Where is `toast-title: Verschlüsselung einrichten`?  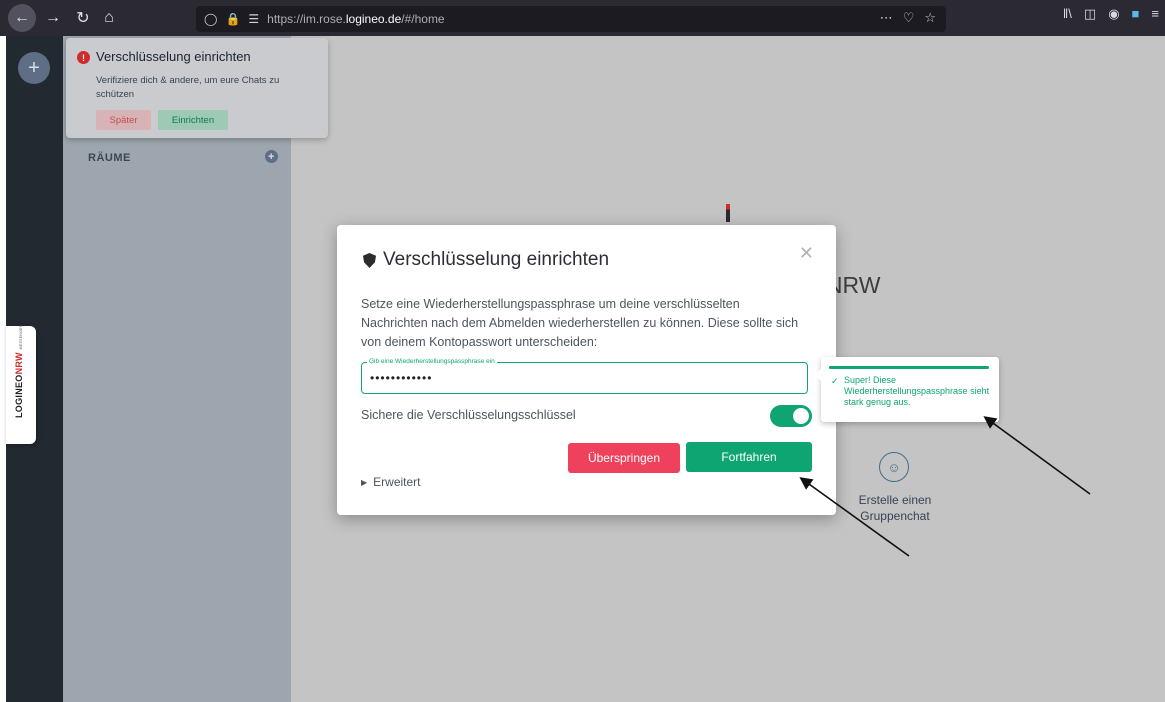 toast-title: Verschlüsselung einrichten is located at coordinates (173, 56).